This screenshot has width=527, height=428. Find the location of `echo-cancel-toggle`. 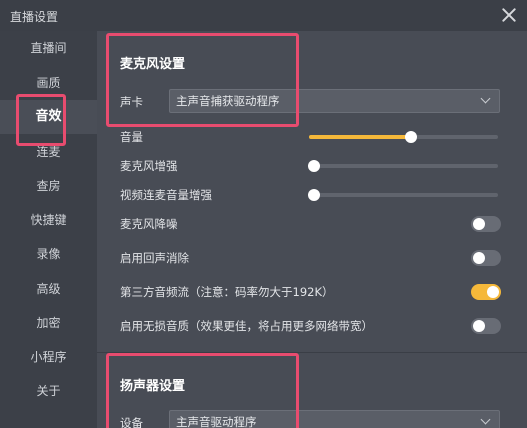

echo-cancel-toggle is located at coordinates (486, 258).